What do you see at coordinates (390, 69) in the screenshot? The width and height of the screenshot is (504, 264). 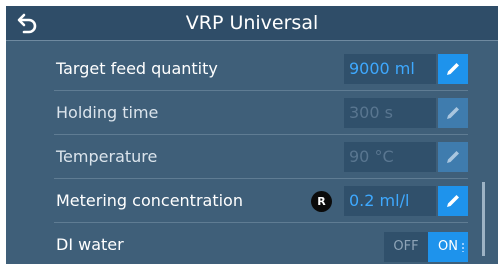 I see `target-feed-quantity-value: 9000 ml` at bounding box center [390, 69].